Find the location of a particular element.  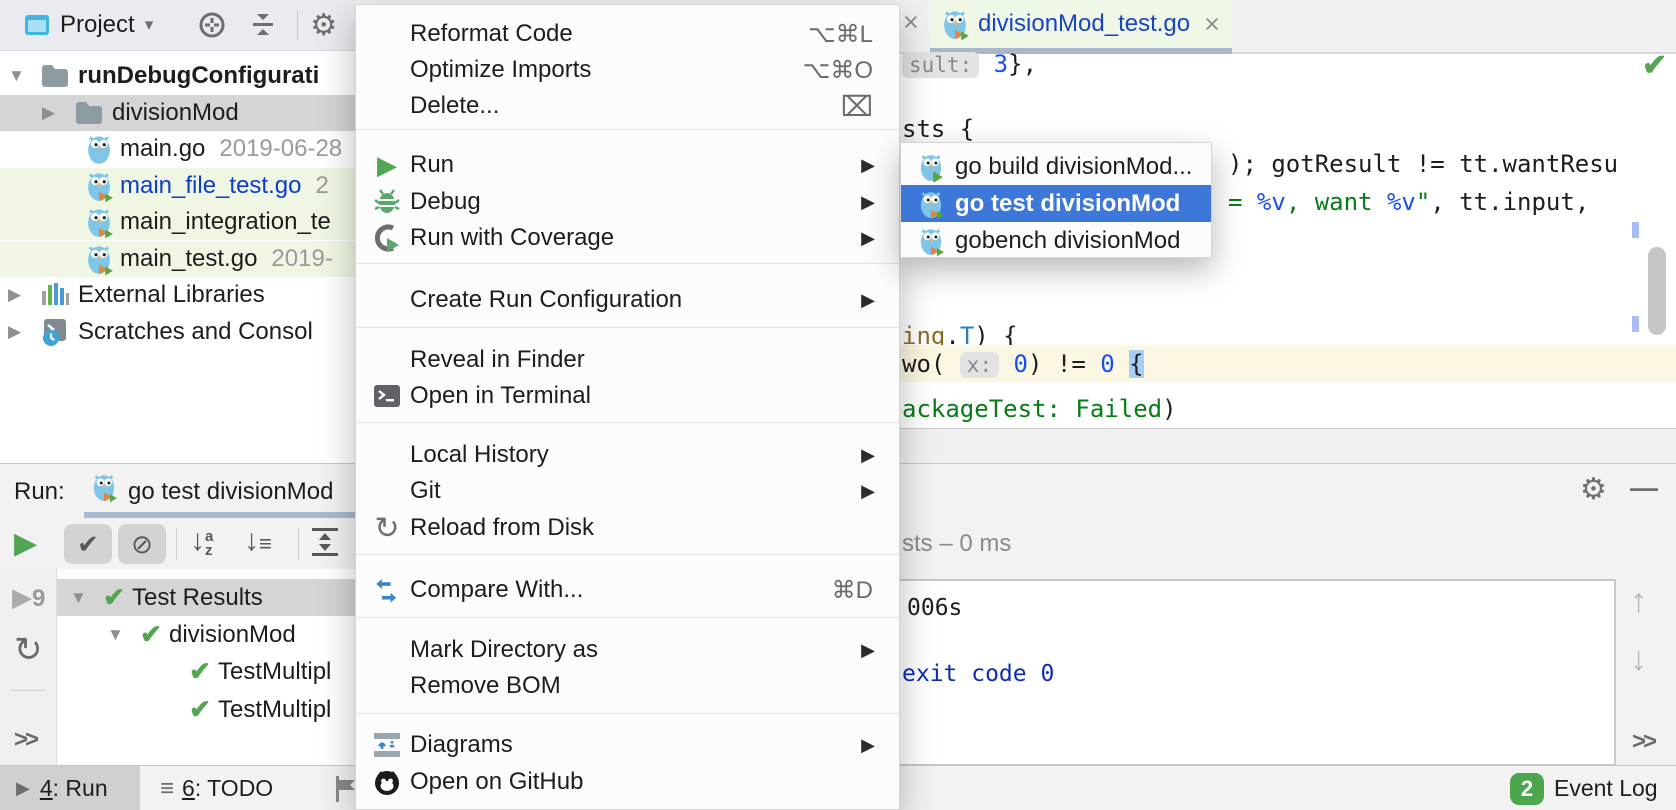

param-hint-chip: sult: is located at coordinates (941, 65).